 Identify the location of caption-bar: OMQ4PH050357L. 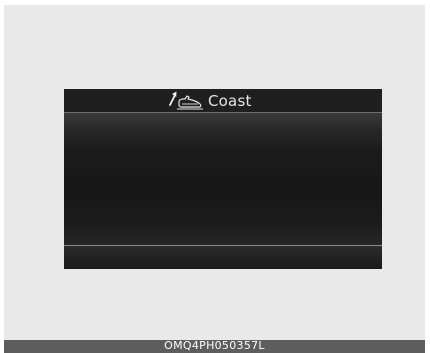
(214, 346).